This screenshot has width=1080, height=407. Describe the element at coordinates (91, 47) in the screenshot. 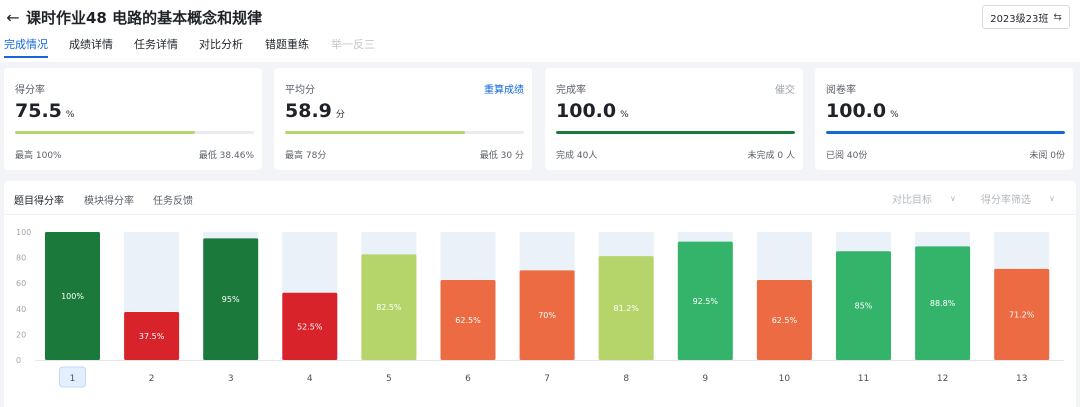

I see `tab-score-details: 成绩详情` at that location.